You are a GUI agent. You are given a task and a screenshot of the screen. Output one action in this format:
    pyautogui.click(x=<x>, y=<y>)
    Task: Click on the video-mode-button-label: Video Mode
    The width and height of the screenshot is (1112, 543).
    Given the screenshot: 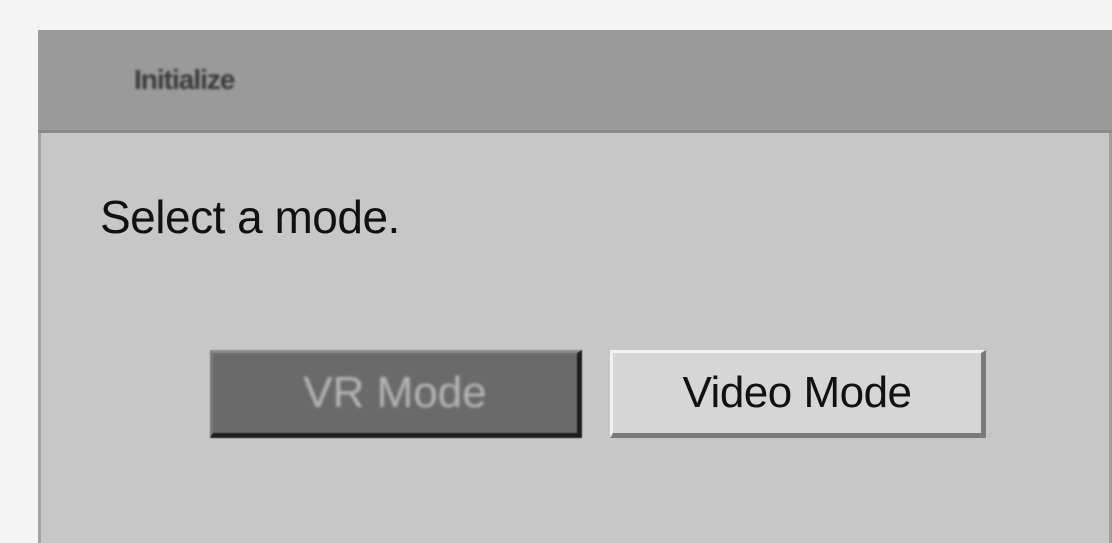 What is the action you would take?
    pyautogui.click(x=797, y=392)
    